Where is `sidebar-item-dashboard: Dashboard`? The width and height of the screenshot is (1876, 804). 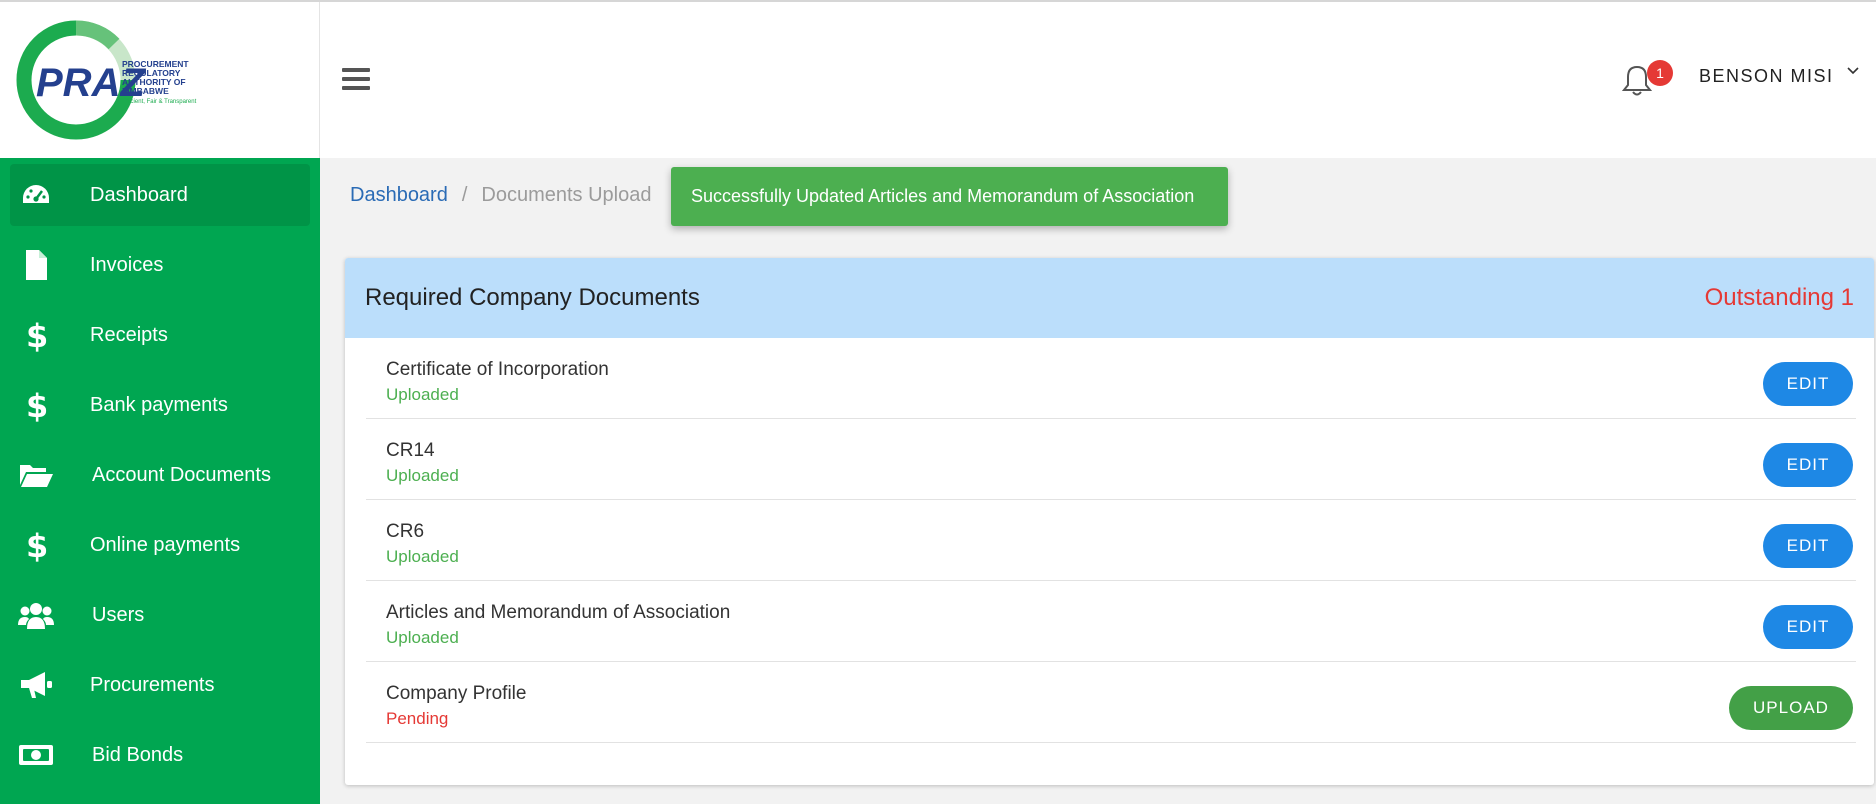 sidebar-item-dashboard: Dashboard is located at coordinates (160, 195).